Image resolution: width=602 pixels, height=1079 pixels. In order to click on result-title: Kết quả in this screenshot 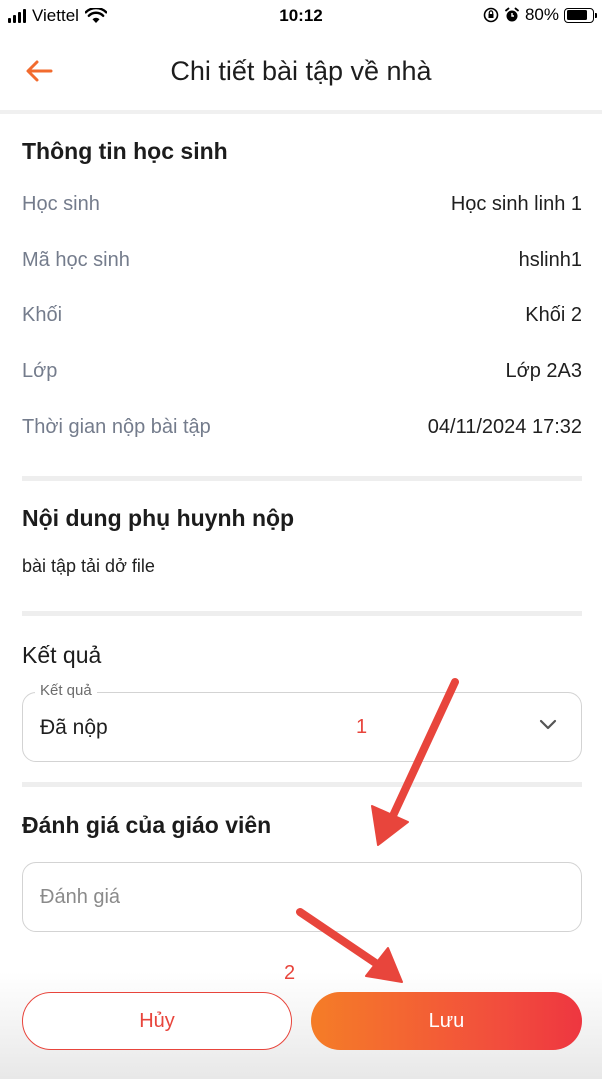, I will do `click(62, 655)`.